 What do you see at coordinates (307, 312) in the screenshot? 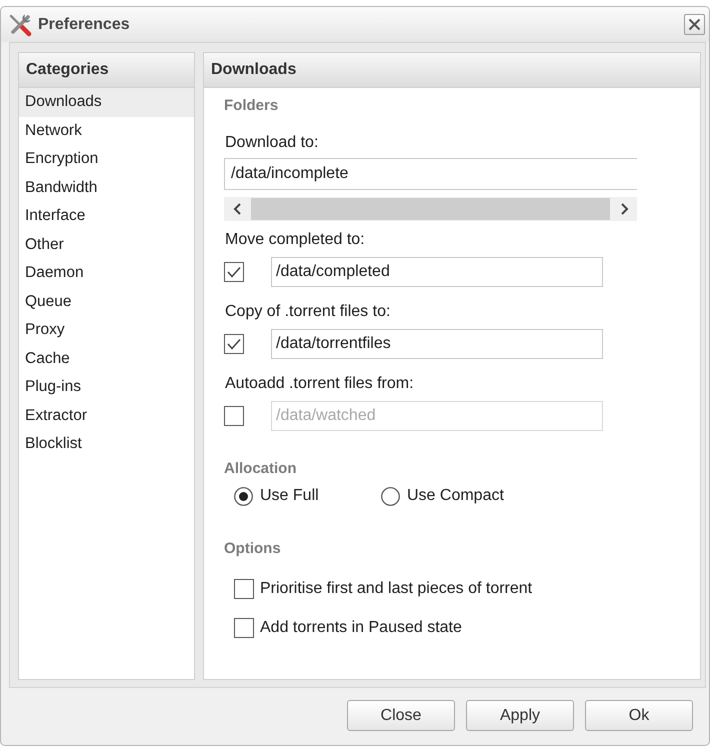
I see `field-label: Copy of .torrent files to:` at bounding box center [307, 312].